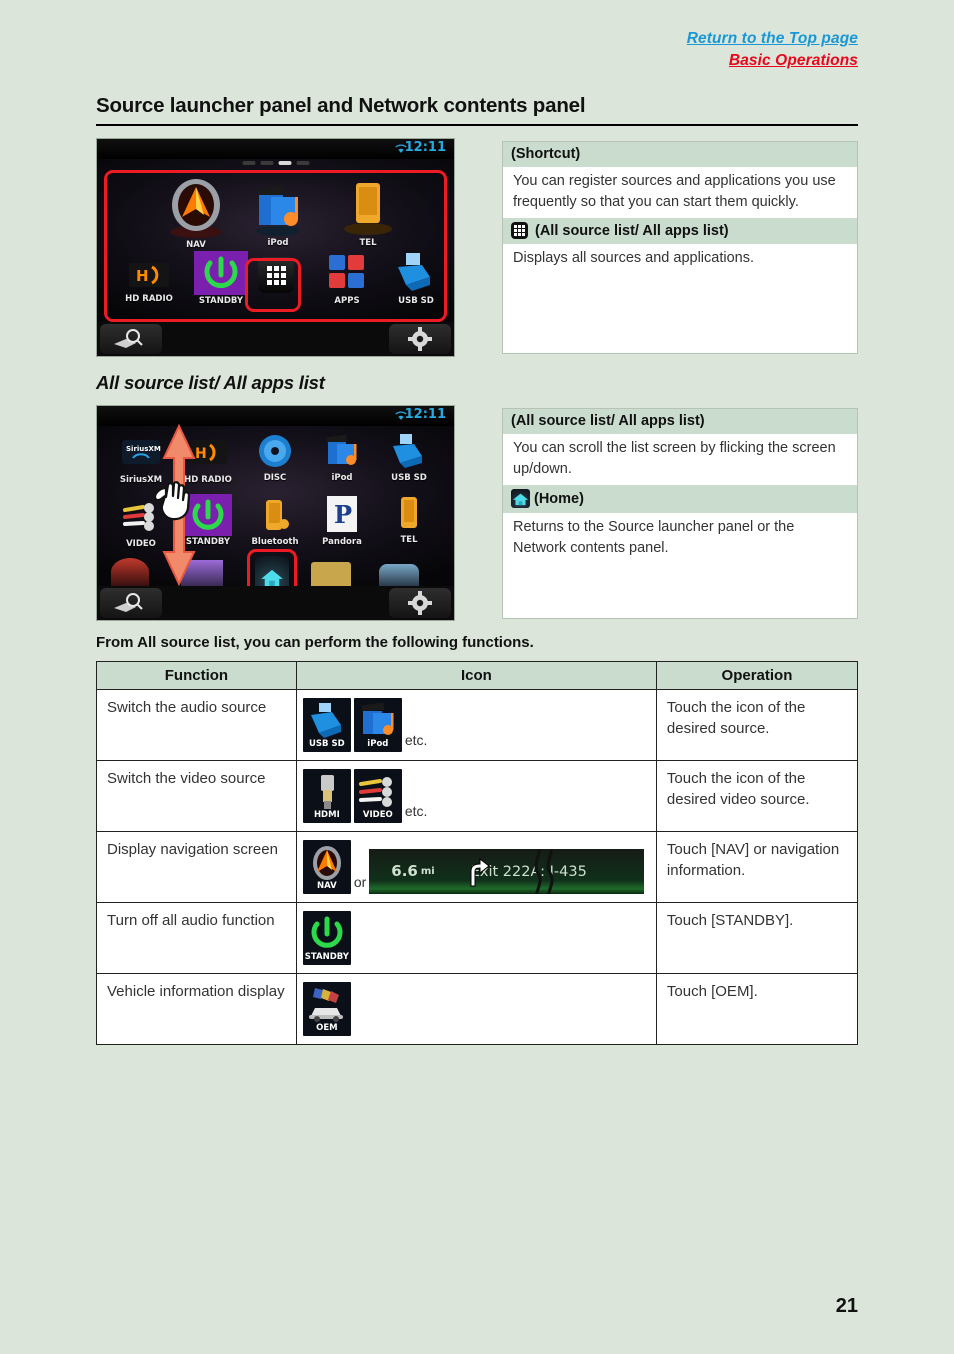  I want to click on break-squiggle-icon, so click(544, 871).